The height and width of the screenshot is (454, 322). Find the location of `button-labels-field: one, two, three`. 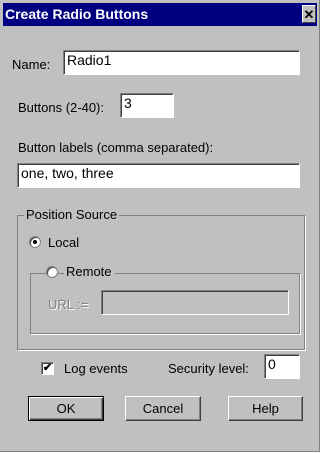

button-labels-field: one, two, three is located at coordinates (158, 175).